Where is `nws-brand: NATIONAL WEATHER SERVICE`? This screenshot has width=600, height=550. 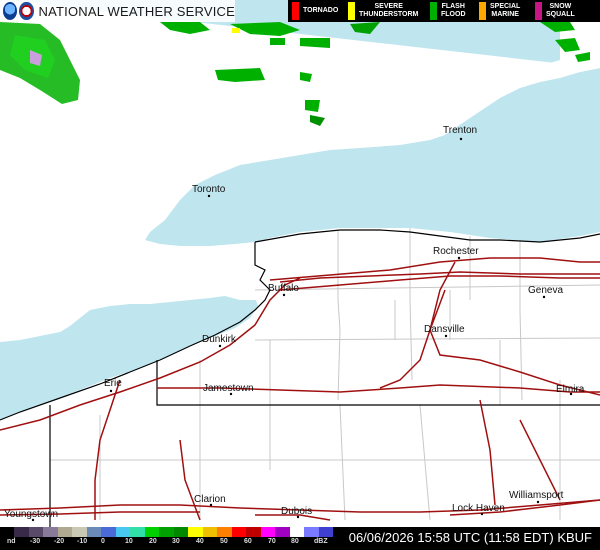
nws-brand: NATIONAL WEATHER SERVICE is located at coordinates (117, 11).